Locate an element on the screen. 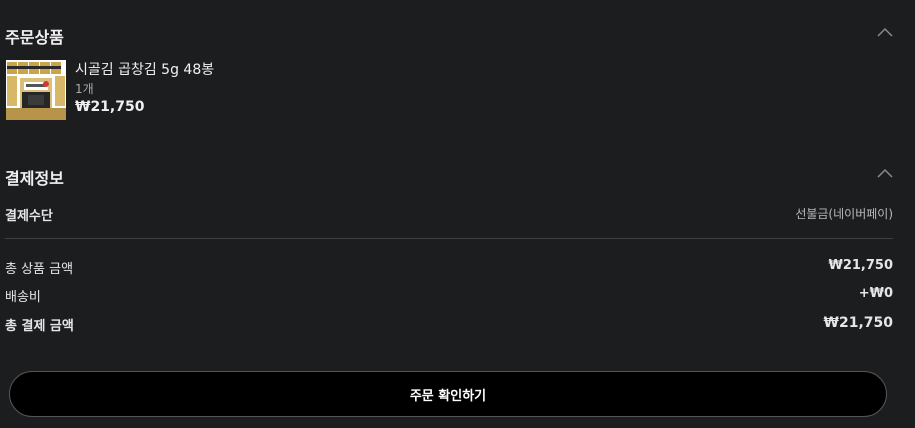  subtotal-label: 총 상품 금액 is located at coordinates (39, 269).